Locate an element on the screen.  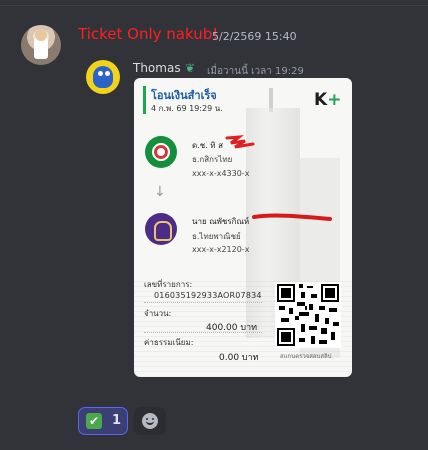
sender-bank: ธ.กสิกรไทย is located at coordinates (212, 159).